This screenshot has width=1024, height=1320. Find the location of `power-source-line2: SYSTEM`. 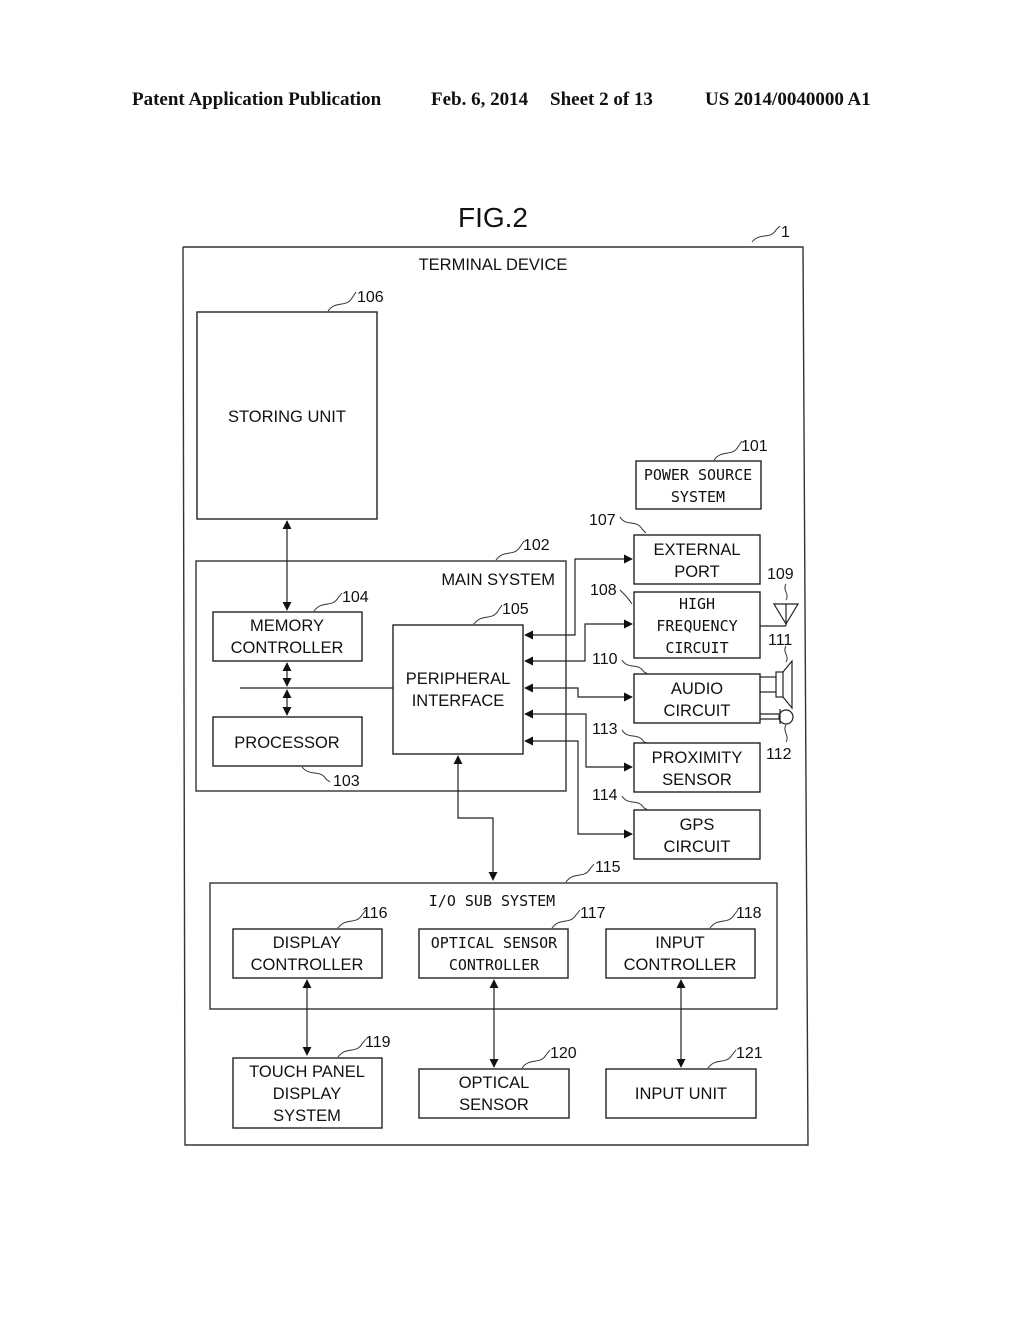

power-source-line2: SYSTEM is located at coordinates (698, 497).